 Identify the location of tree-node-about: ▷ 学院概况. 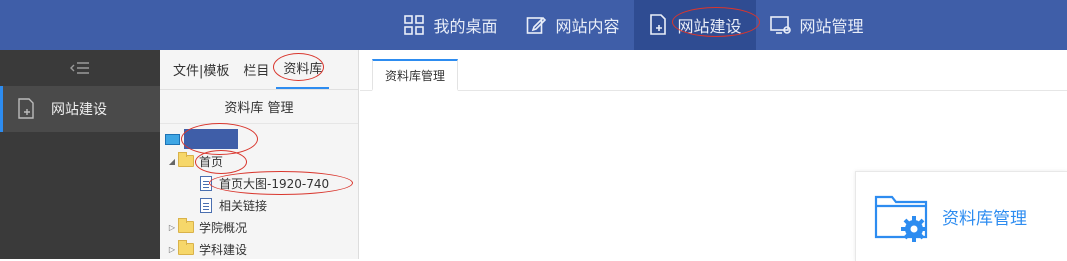
(259, 227).